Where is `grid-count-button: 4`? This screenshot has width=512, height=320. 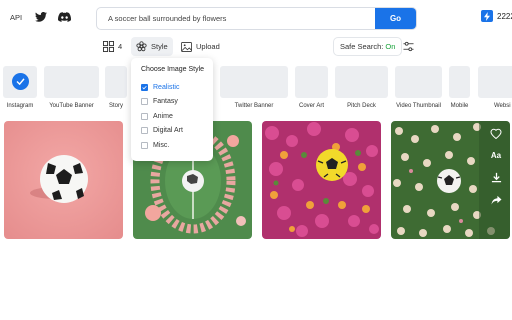 grid-count-button: 4 is located at coordinates (112, 46).